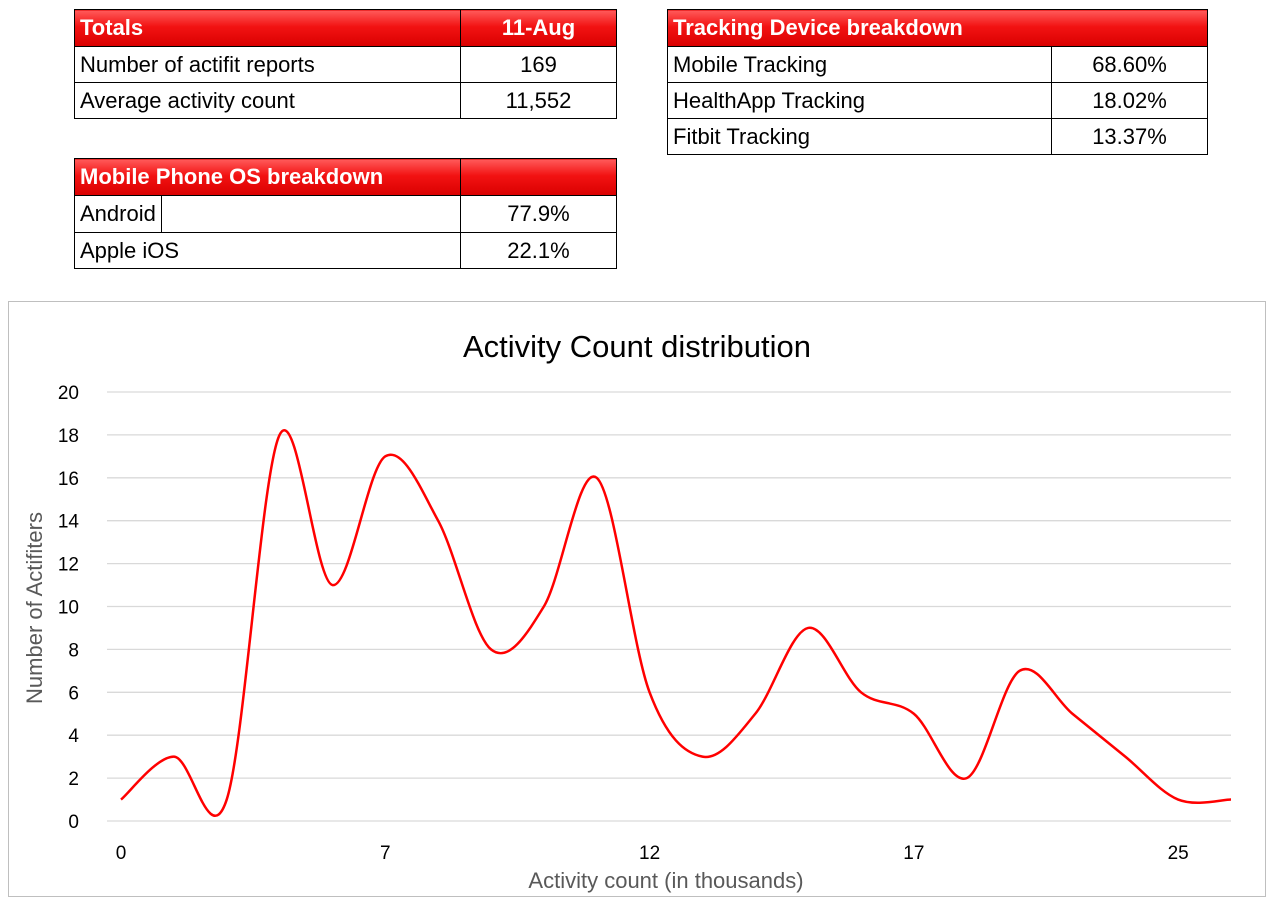  Describe the element at coordinates (1129, 64) in the screenshot. I see `tracking-row-value: 68.60%` at that location.